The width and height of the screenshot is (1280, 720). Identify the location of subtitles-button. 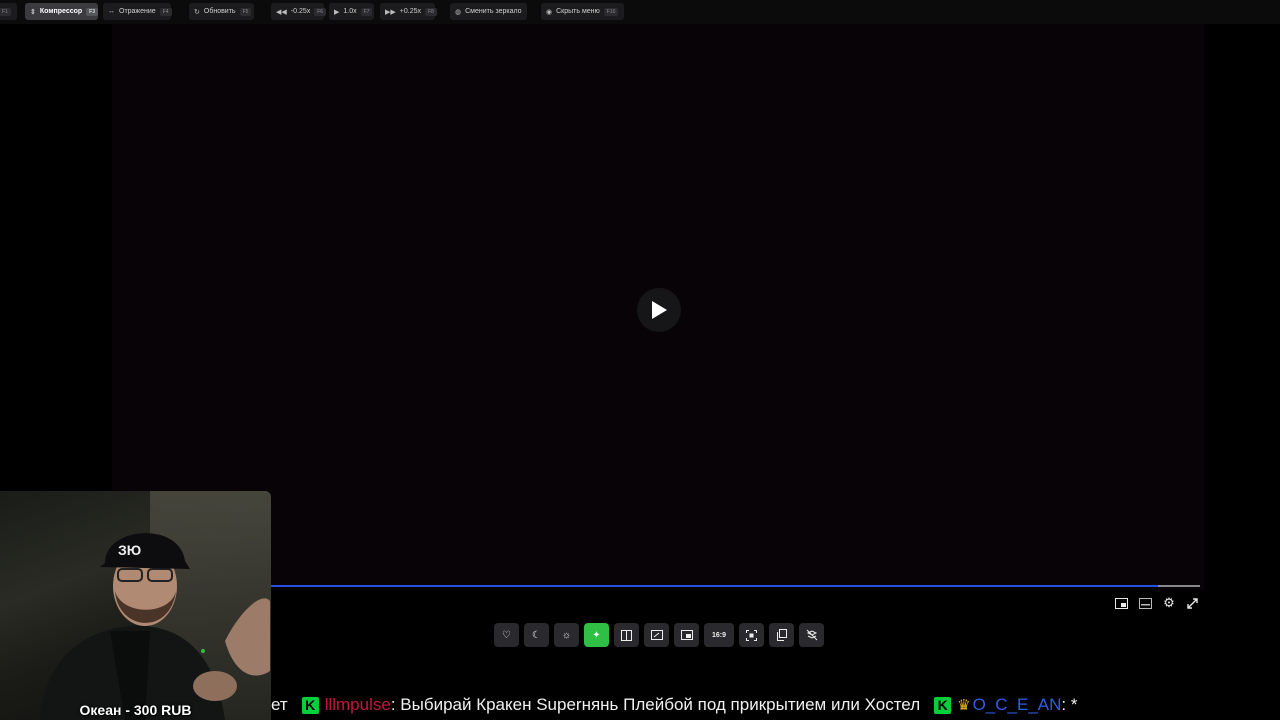
(1145, 603).